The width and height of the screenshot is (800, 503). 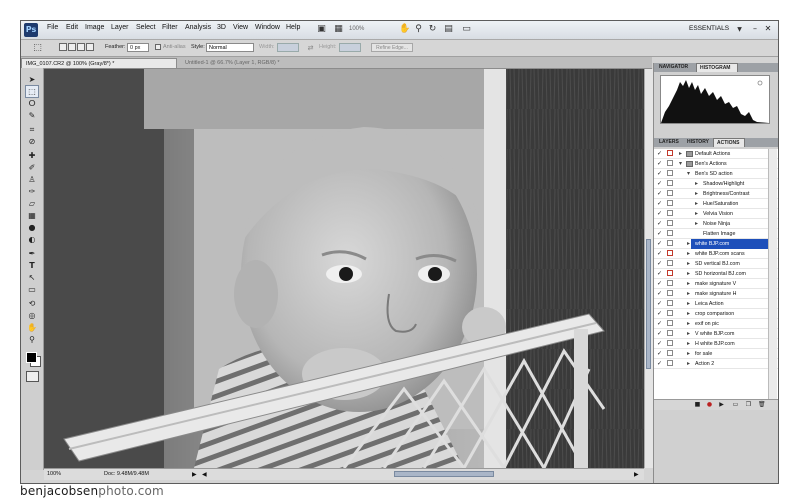 What do you see at coordinates (204, 474) in the screenshot?
I see `scroll-left-icon: ◀` at bounding box center [204, 474].